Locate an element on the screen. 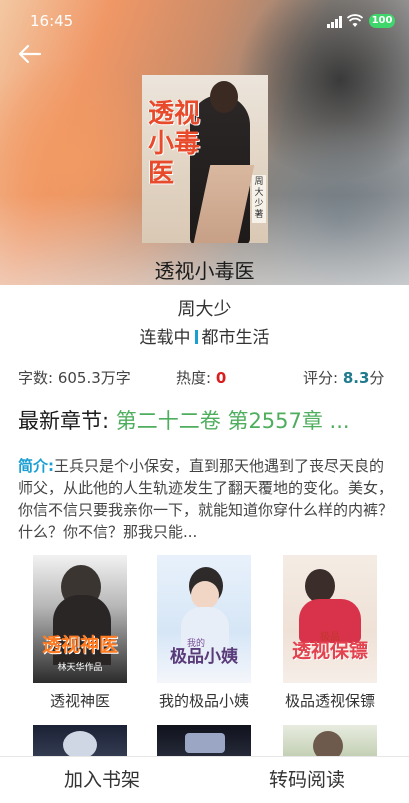 This screenshot has width=409, height=803. status-bar: 16:45 100 is located at coordinates (204, 22).